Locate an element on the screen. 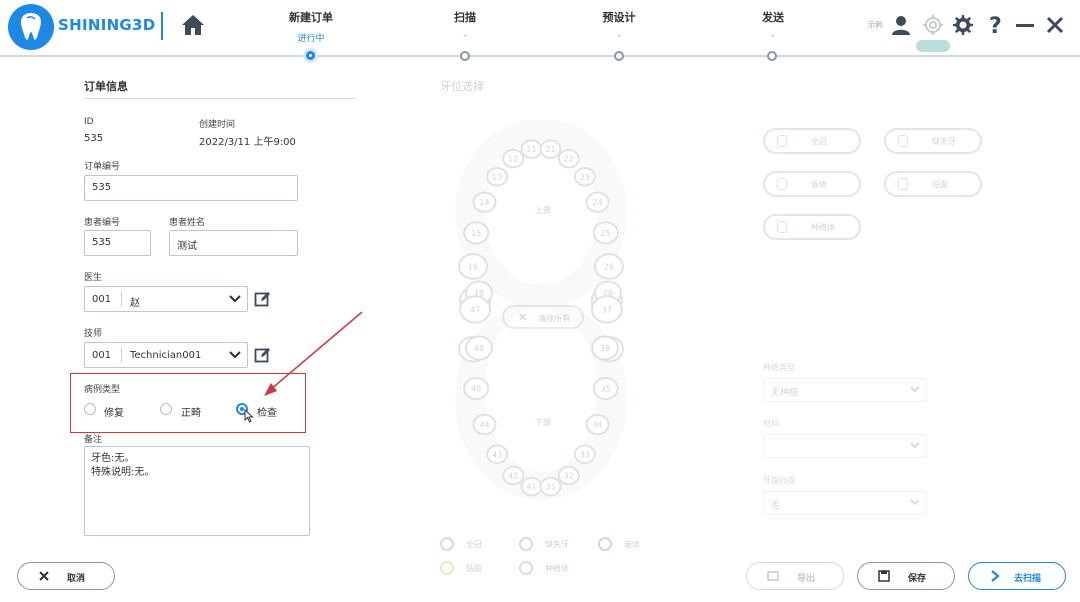  lower-tooth: 34 is located at coordinates (597, 424).